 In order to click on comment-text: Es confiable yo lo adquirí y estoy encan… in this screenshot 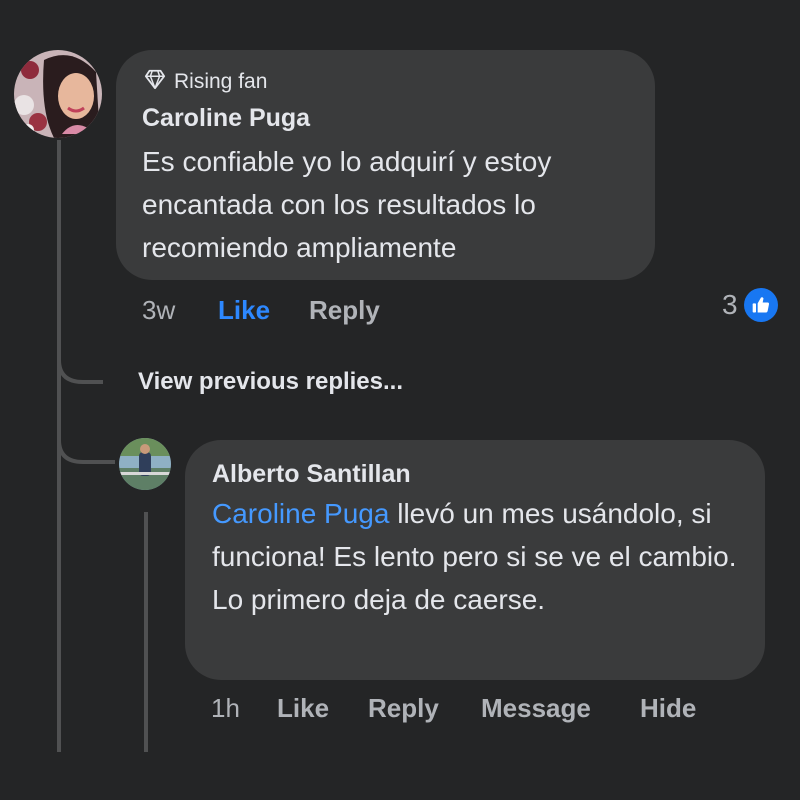, I will do `click(347, 204)`.